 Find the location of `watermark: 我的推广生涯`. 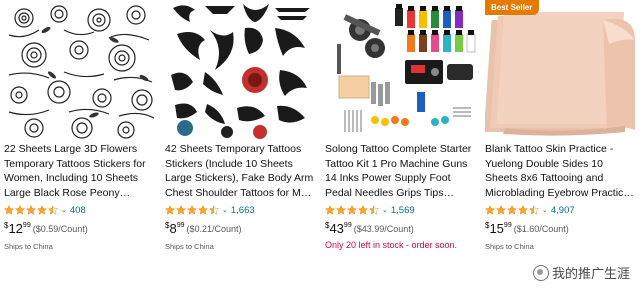

watermark: 我的推广生涯 is located at coordinates (581, 272).